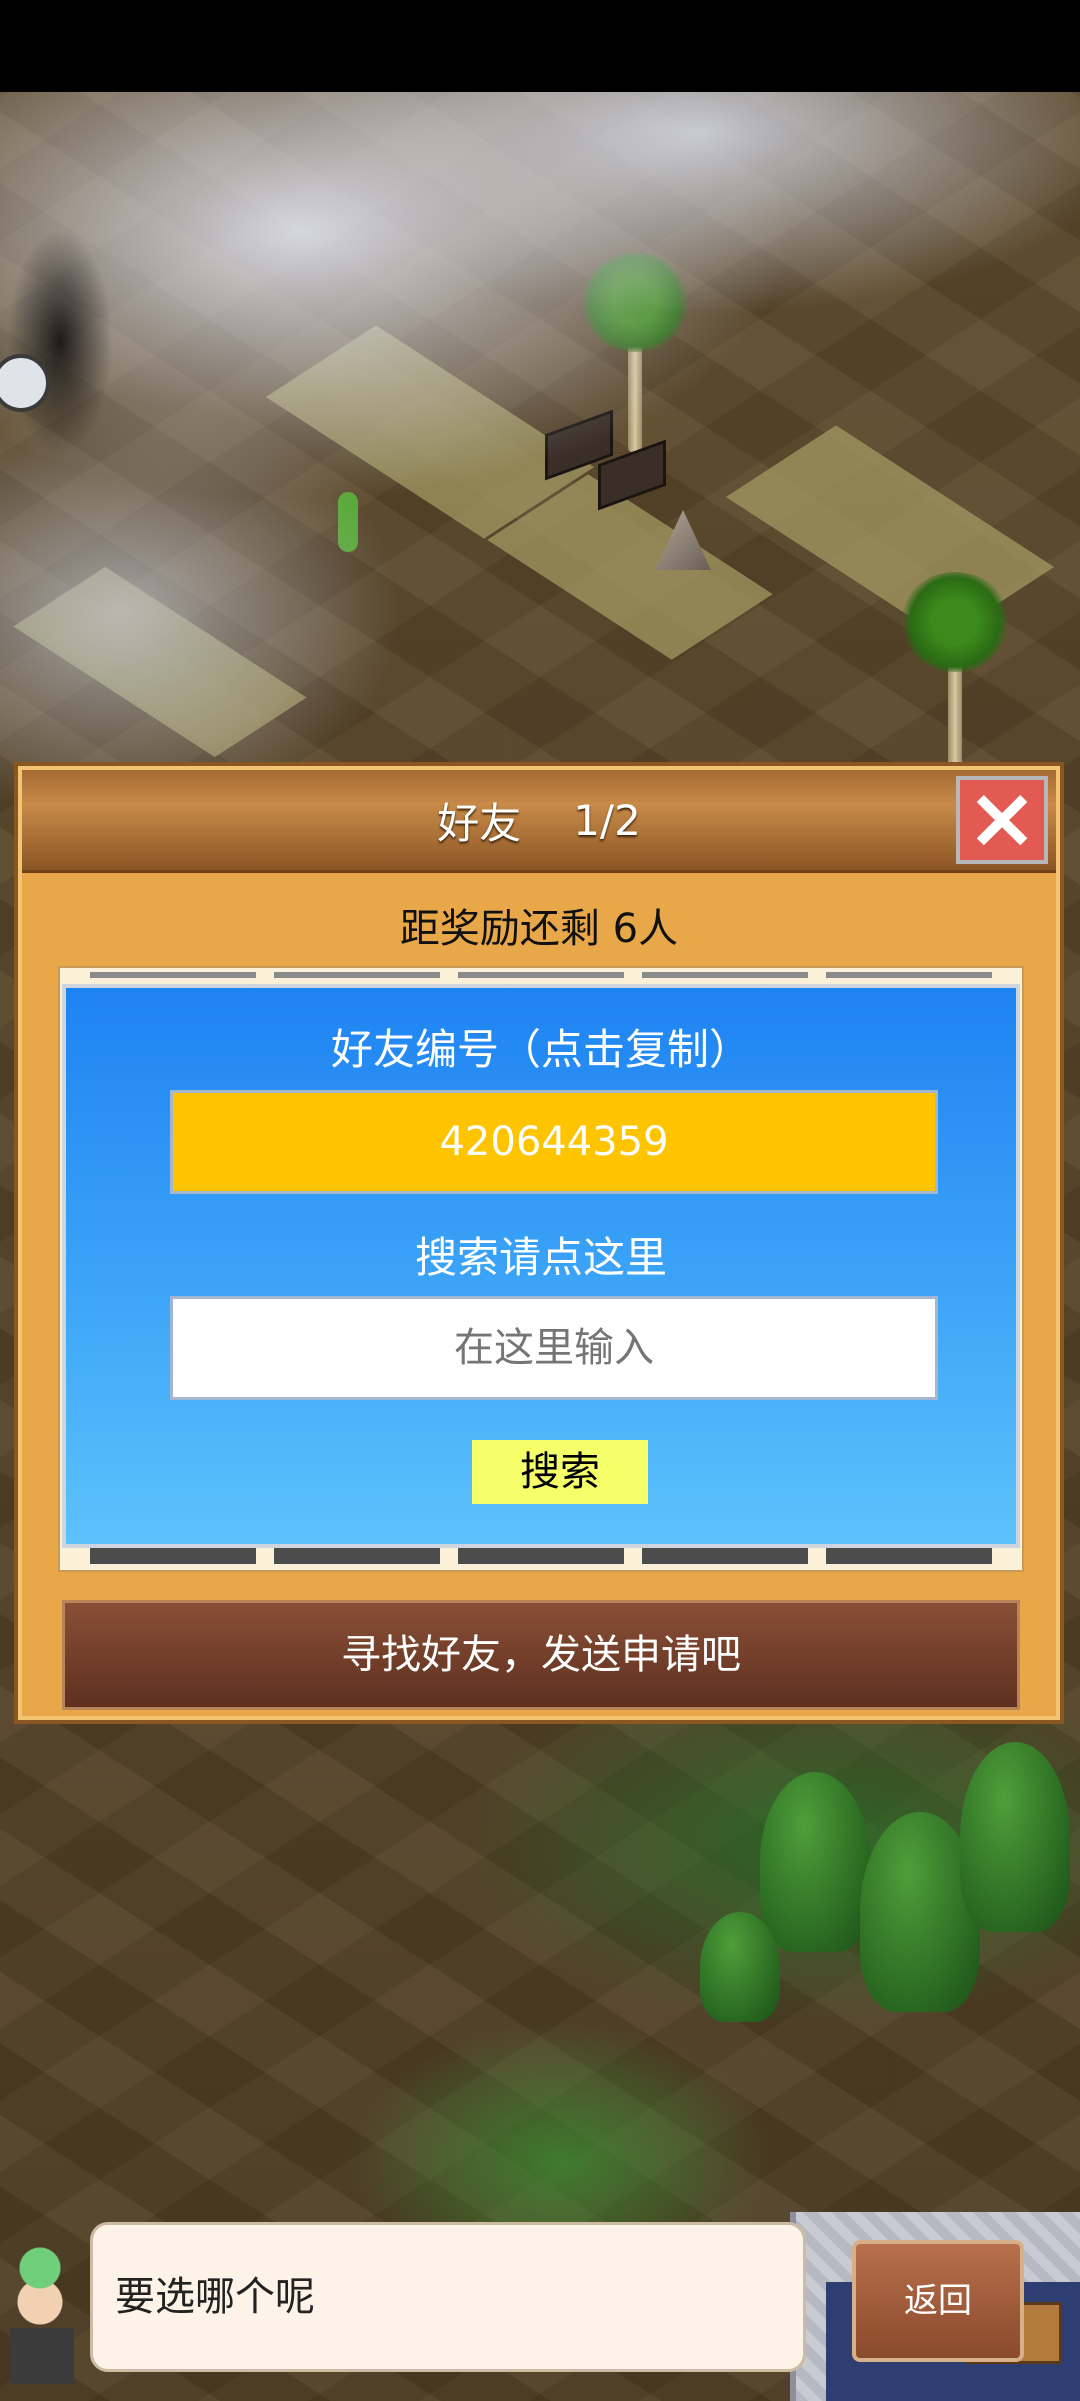 The width and height of the screenshot is (1080, 2401). Describe the element at coordinates (60, 337) in the screenshot. I see `shadow-creature` at that location.